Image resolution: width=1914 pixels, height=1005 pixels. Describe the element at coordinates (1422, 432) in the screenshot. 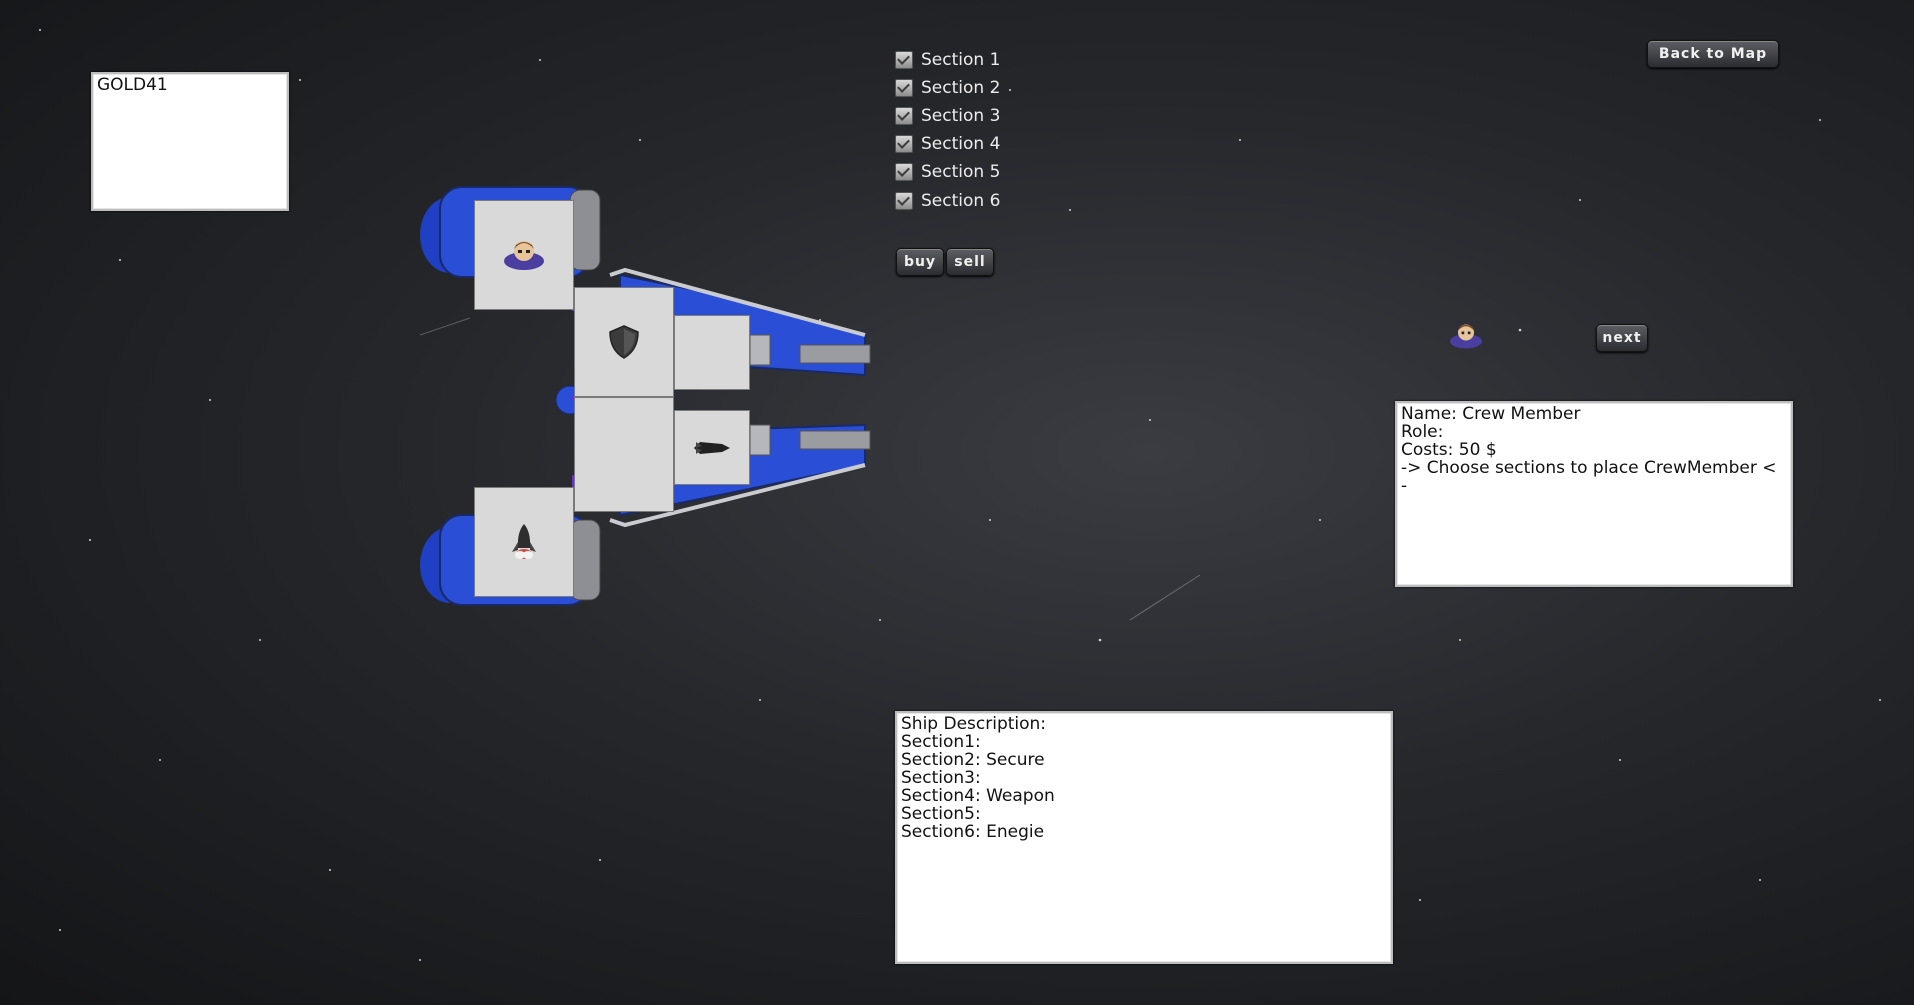

I see `crew-role: Role:` at that location.